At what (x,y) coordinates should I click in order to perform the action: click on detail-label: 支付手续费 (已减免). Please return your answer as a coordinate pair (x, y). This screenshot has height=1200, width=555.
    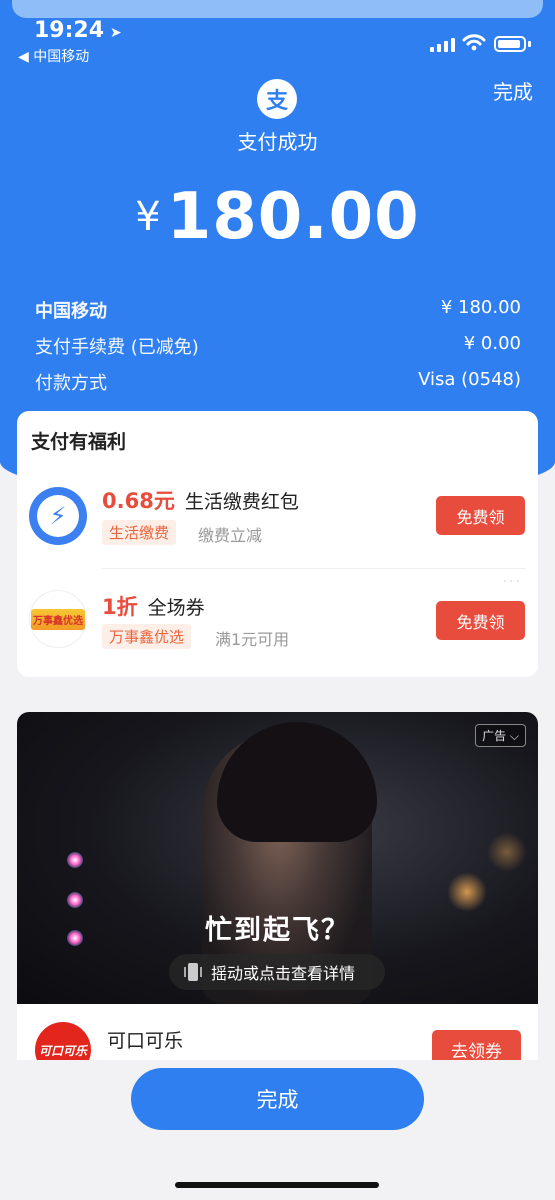
    Looking at the image, I should click on (117, 347).